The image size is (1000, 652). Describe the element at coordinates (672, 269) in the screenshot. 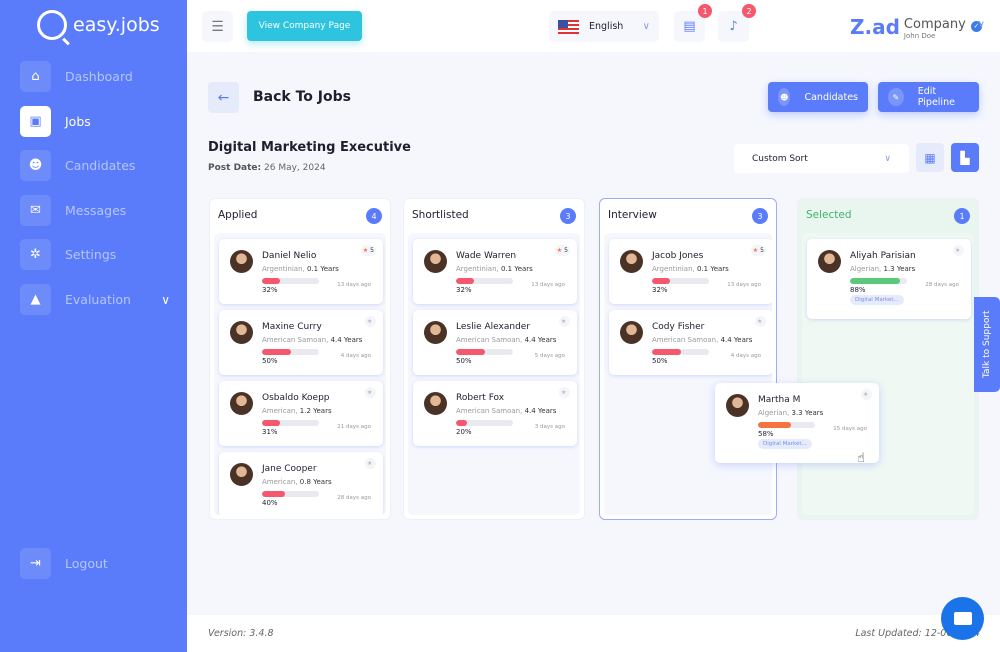

I see `nationality: Argentinian` at that location.